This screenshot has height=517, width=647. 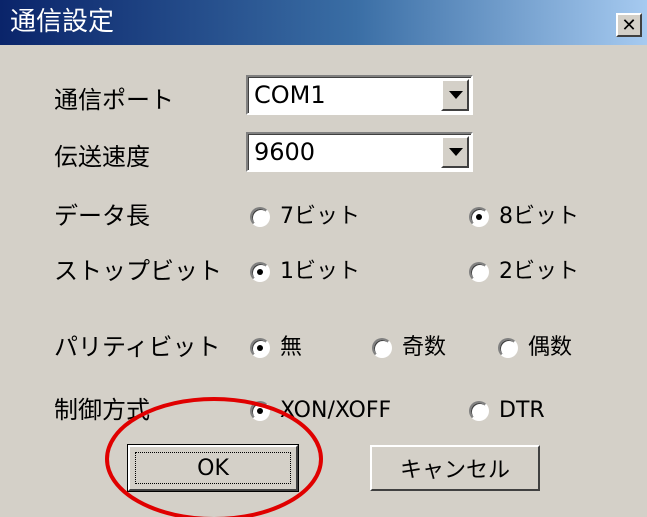 I want to click on close-button: ✕, so click(x=629, y=25).